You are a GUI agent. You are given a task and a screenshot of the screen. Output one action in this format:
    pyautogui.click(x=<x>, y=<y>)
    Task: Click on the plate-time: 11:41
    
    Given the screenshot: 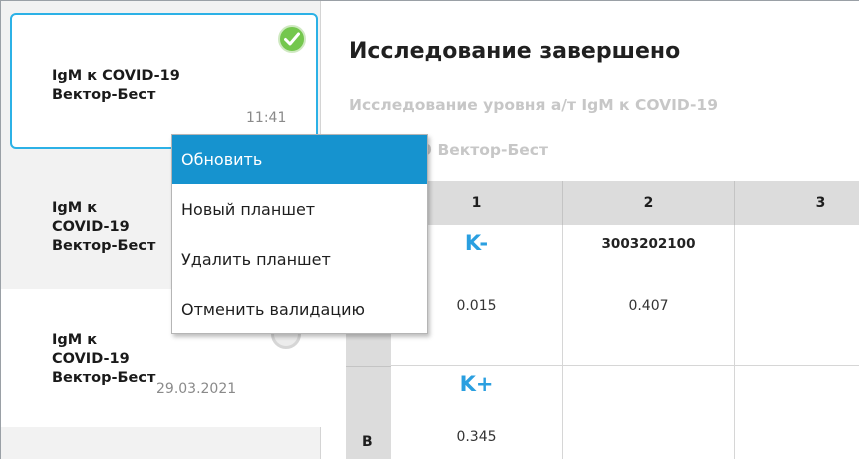 What is the action you would take?
    pyautogui.click(x=266, y=118)
    